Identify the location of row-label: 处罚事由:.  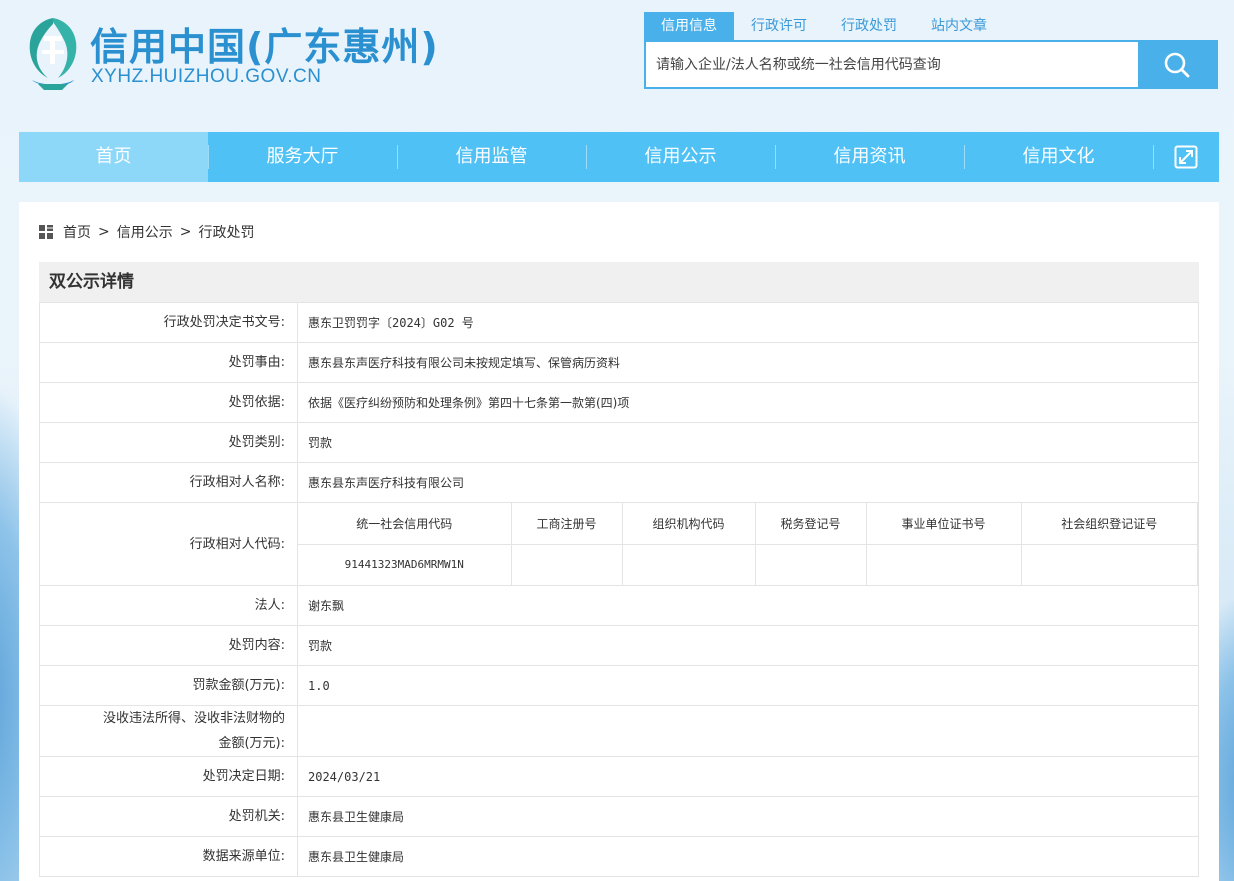
(168, 362).